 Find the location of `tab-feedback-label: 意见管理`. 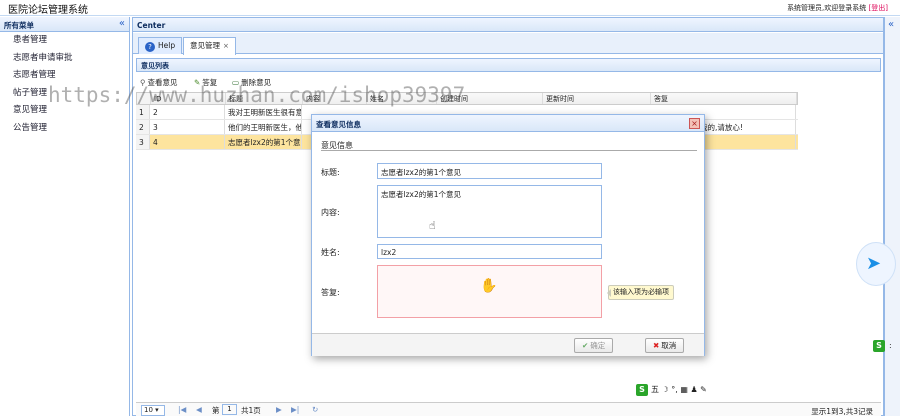

tab-feedback-label: 意见管理 is located at coordinates (205, 45).